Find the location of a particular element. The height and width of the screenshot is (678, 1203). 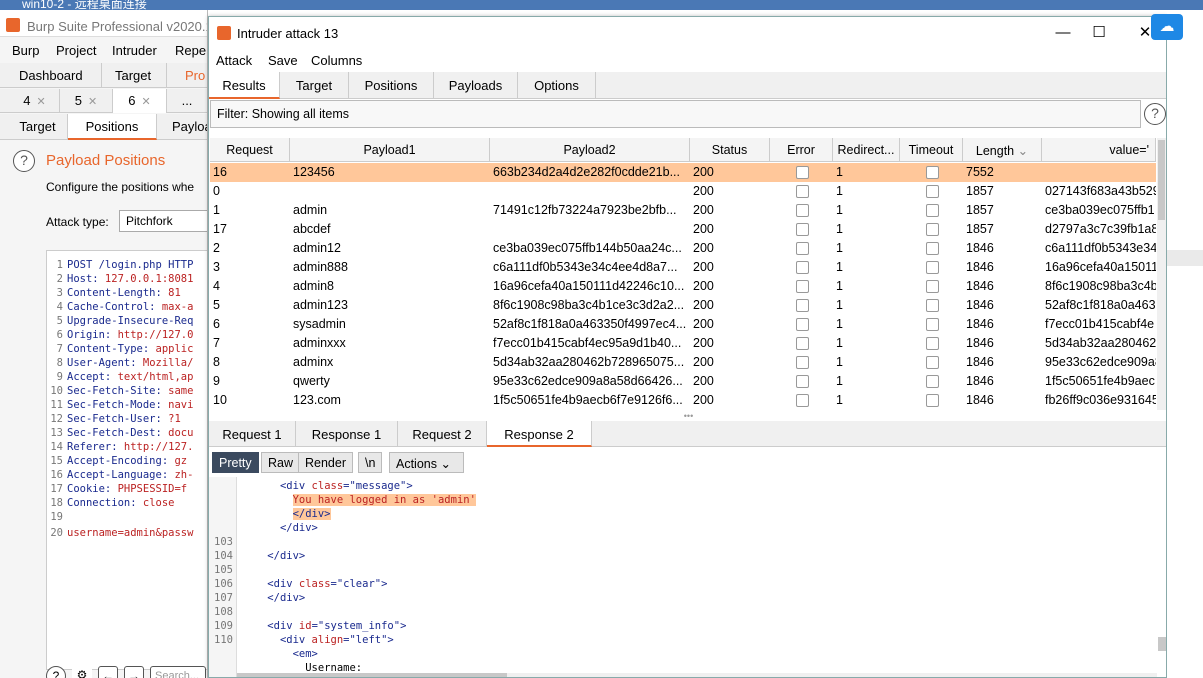

tab-positions: Positions is located at coordinates (391, 85).